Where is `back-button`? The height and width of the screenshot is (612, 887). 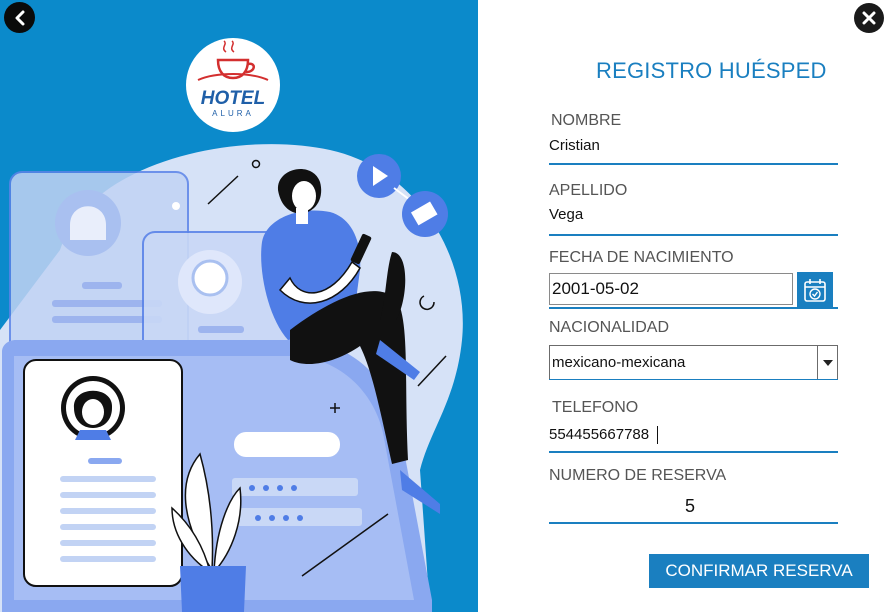
back-button is located at coordinates (19, 17).